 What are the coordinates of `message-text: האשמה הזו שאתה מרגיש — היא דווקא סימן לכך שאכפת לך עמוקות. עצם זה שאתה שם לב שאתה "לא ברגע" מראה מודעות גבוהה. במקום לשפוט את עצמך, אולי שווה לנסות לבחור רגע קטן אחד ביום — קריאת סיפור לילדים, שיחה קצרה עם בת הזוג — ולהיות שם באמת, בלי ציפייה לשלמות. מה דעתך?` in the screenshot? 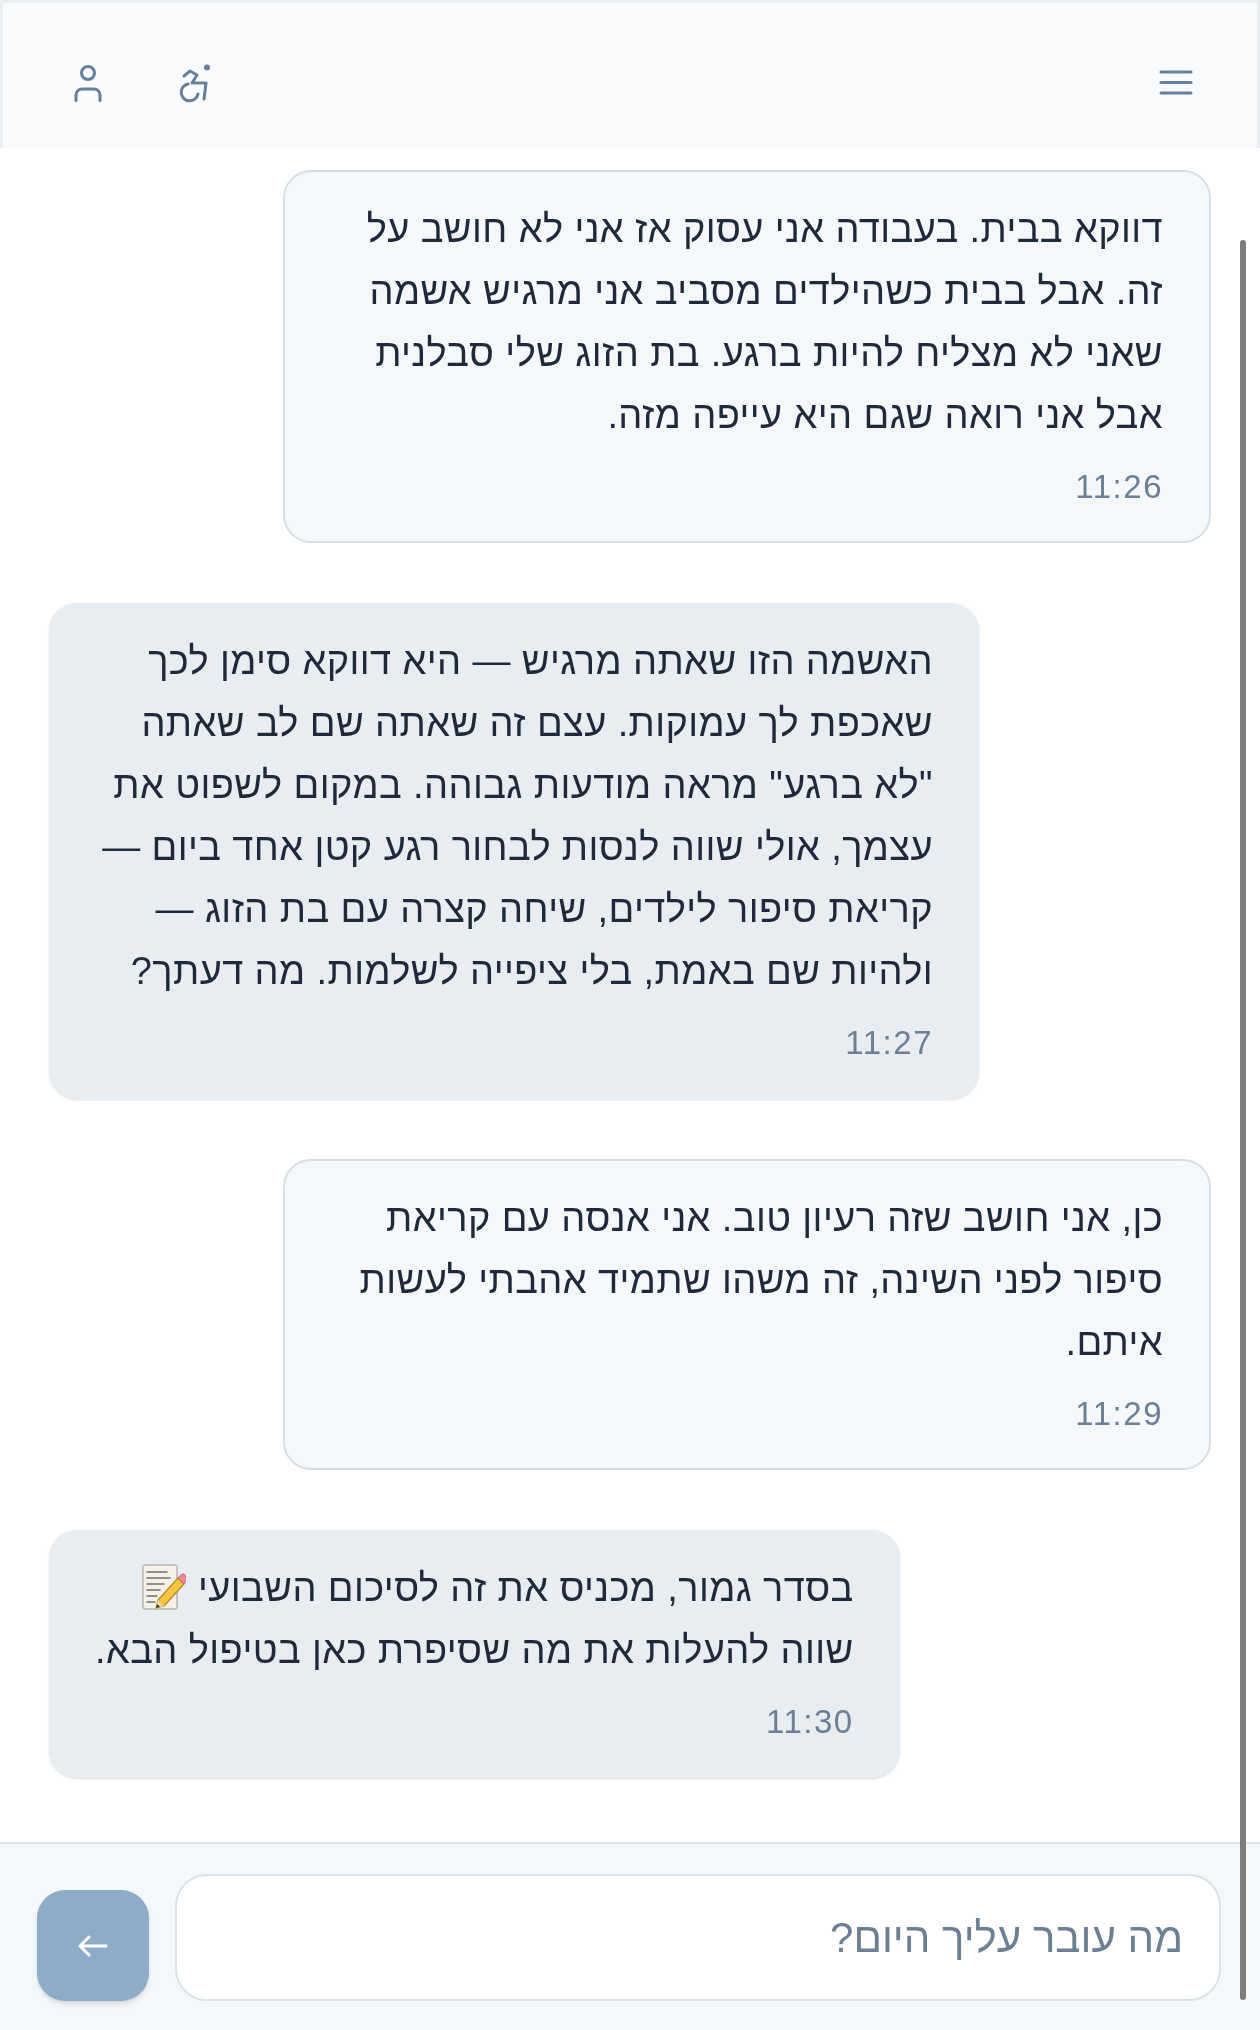 It's located at (517, 816).